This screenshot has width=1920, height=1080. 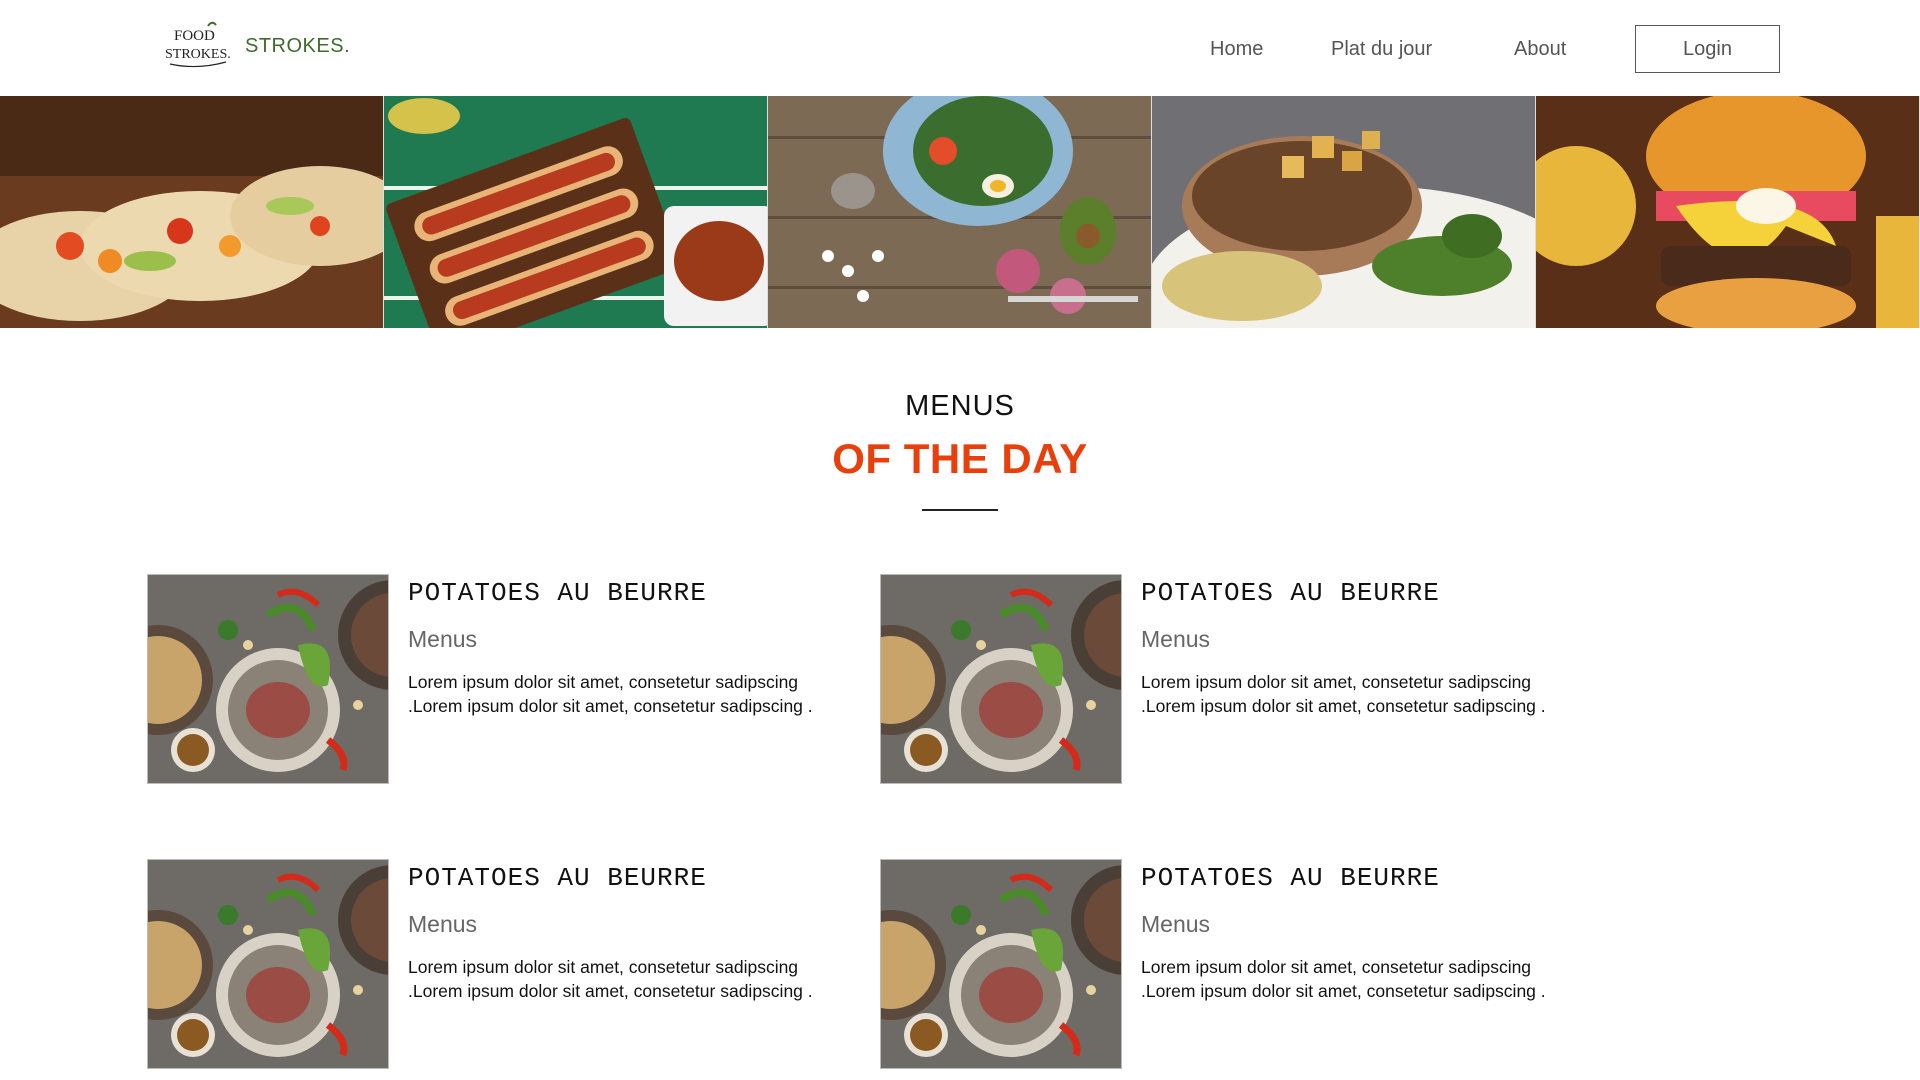 I want to click on menus-heading: MENUS, so click(x=960, y=406).